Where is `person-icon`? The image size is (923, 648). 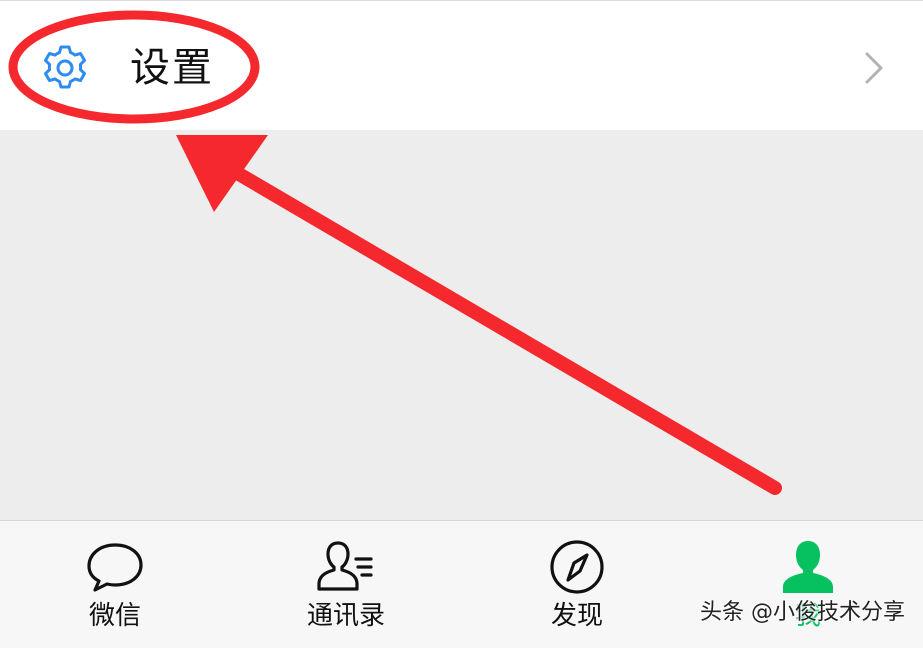 person-icon is located at coordinates (808, 567).